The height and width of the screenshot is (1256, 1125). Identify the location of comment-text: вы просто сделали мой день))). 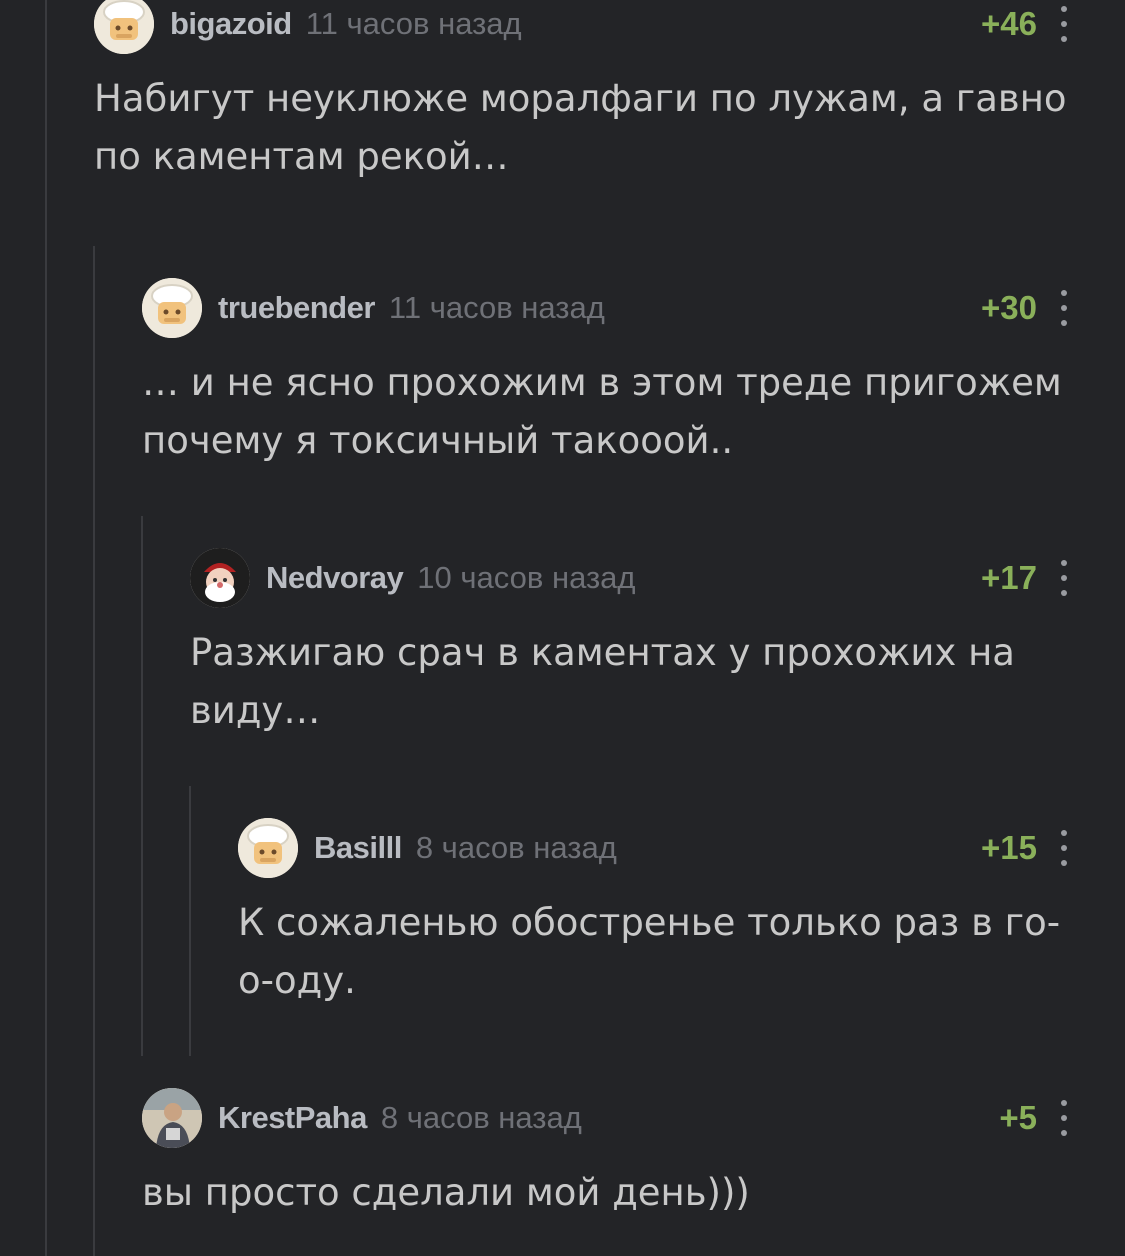
(446, 1192).